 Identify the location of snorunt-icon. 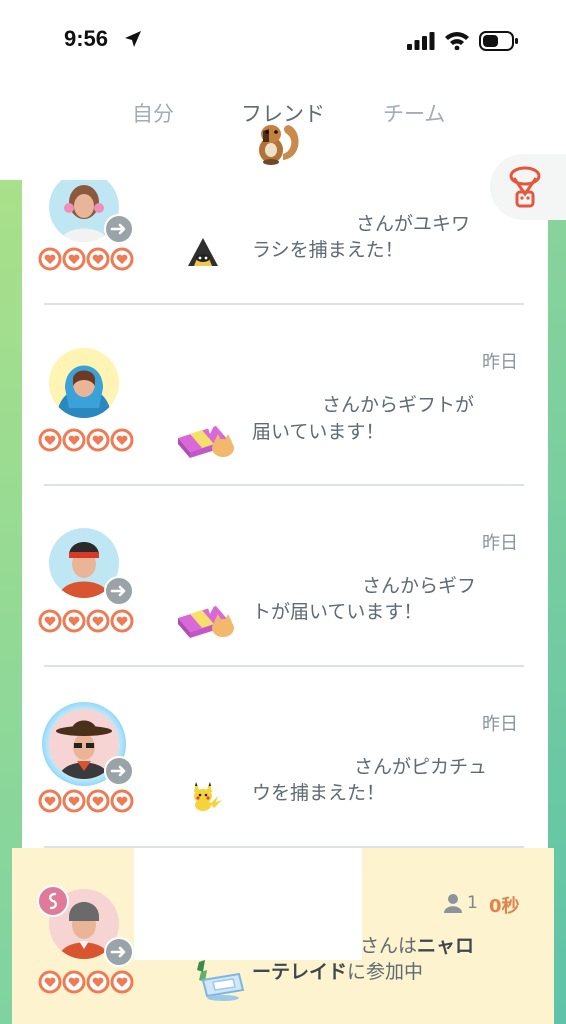
(203, 252).